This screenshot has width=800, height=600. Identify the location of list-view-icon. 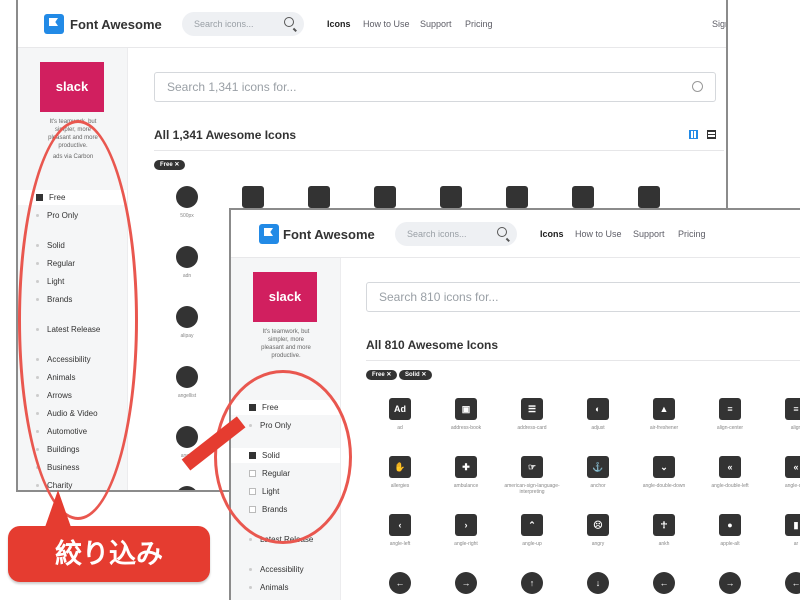
(711, 134).